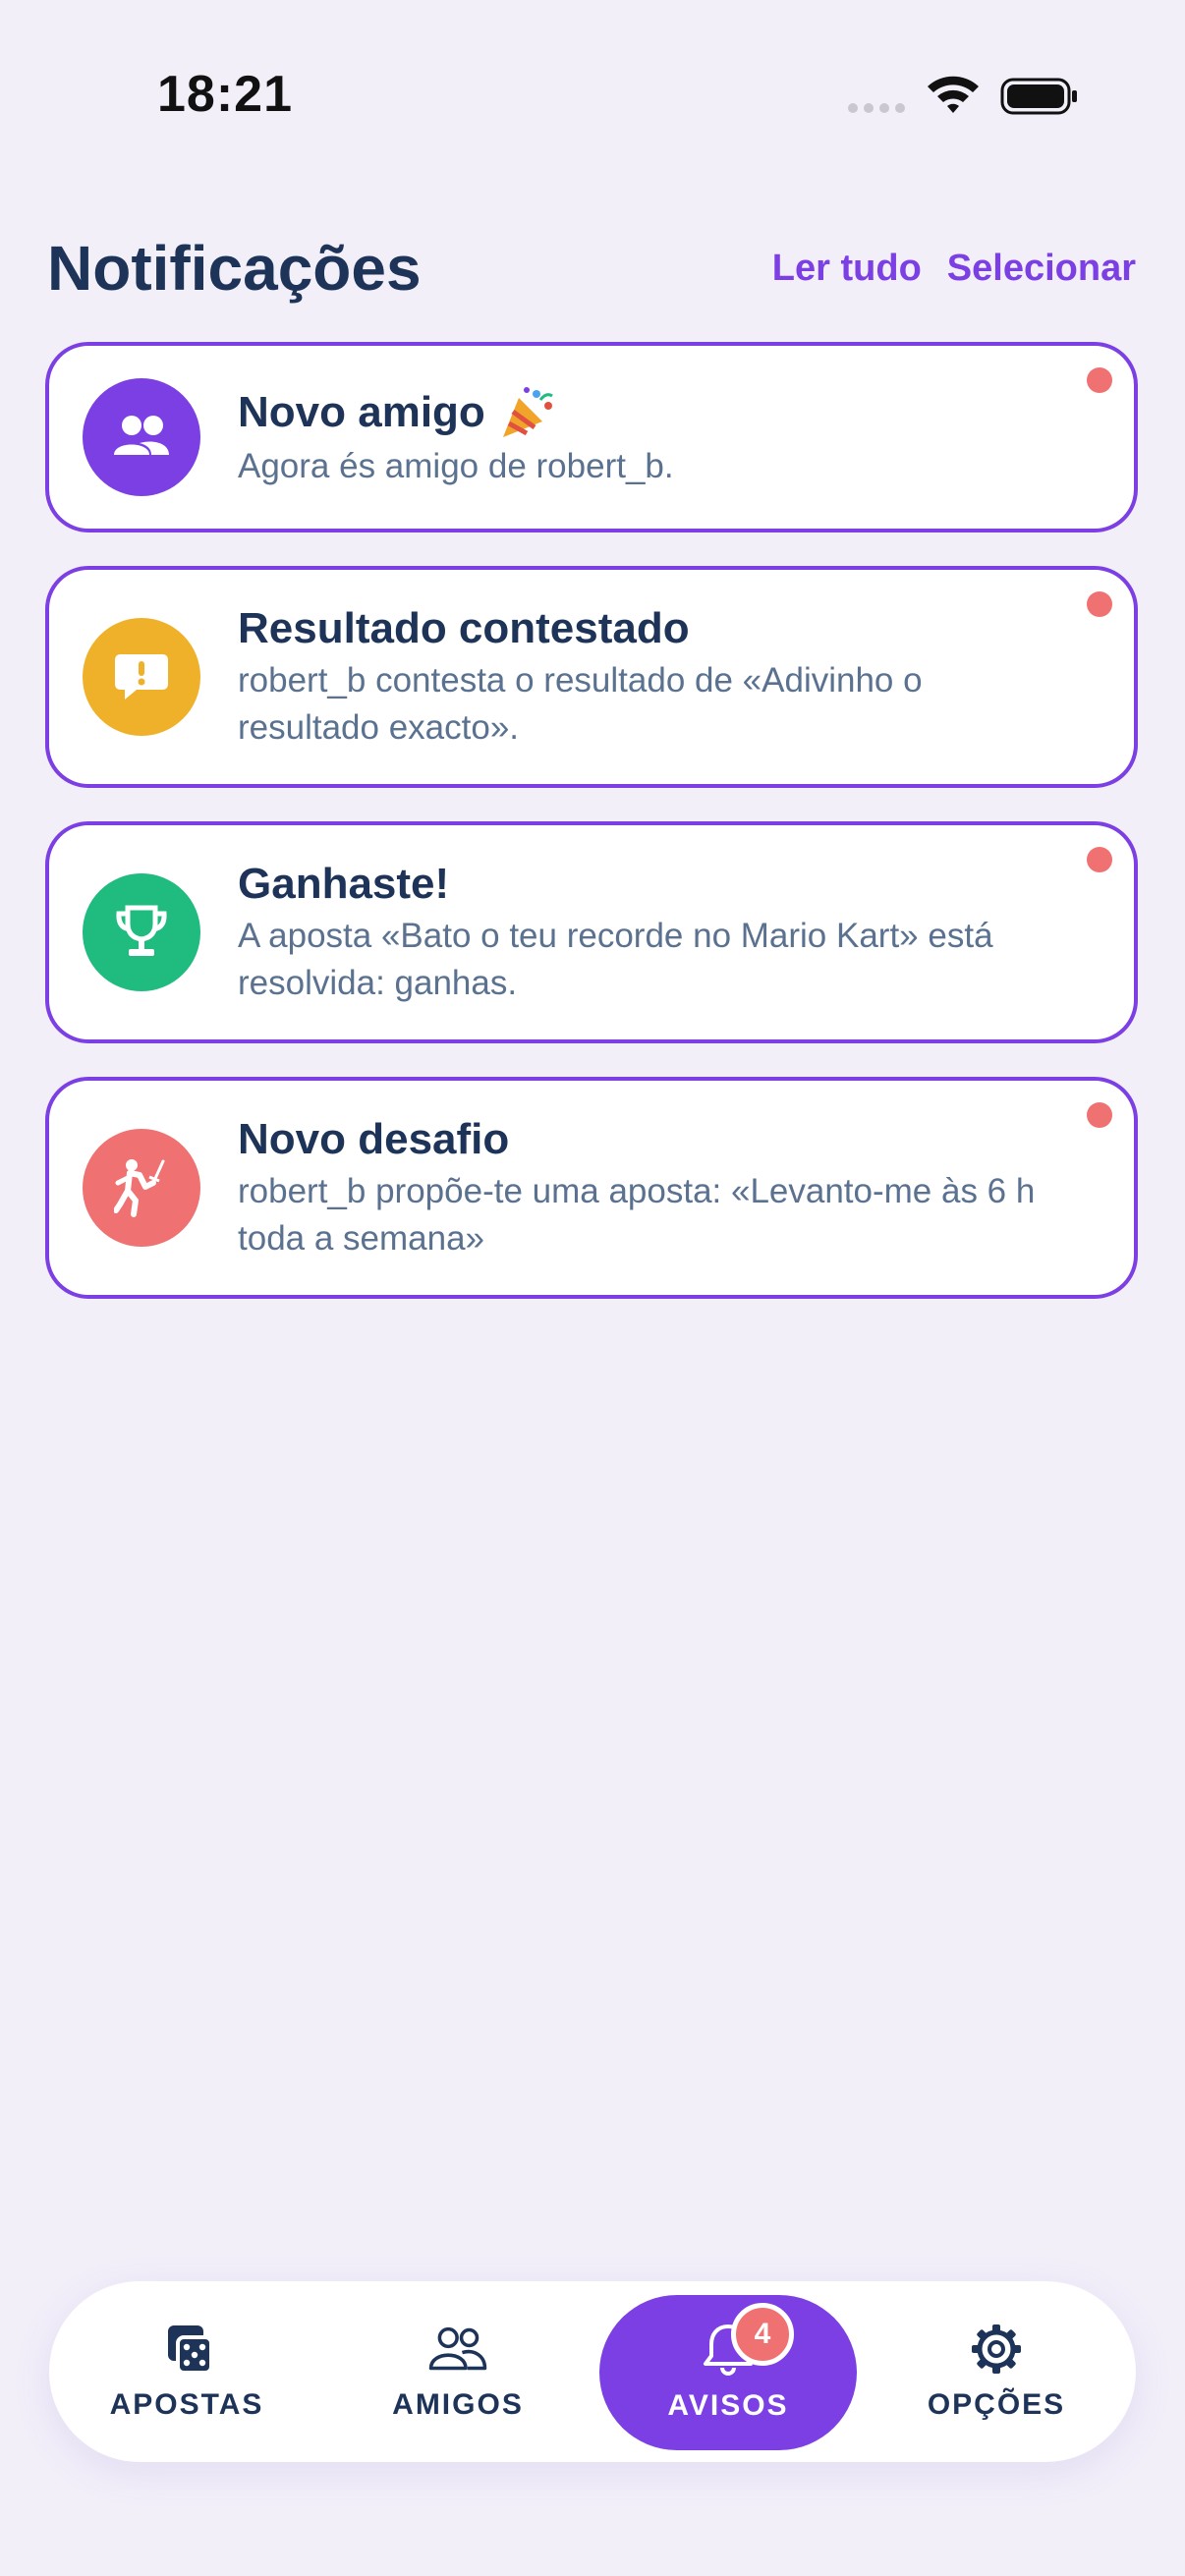 The width and height of the screenshot is (1185, 2576). What do you see at coordinates (877, 108) in the screenshot?
I see `signal-icon` at bounding box center [877, 108].